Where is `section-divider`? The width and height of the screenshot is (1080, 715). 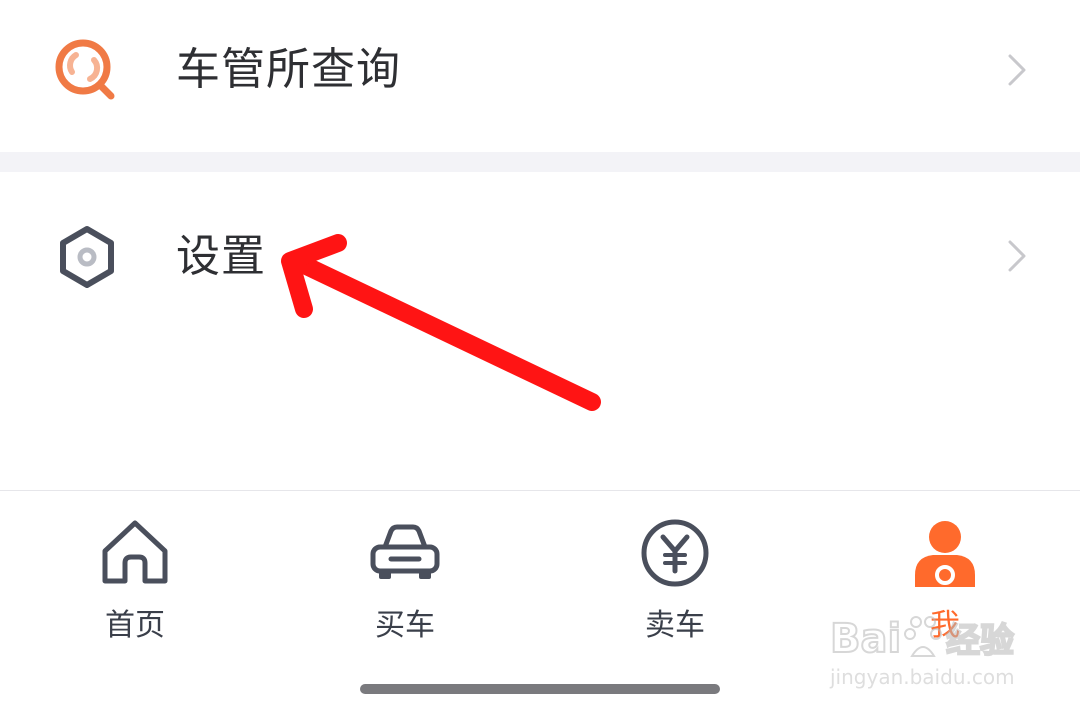 section-divider is located at coordinates (540, 162).